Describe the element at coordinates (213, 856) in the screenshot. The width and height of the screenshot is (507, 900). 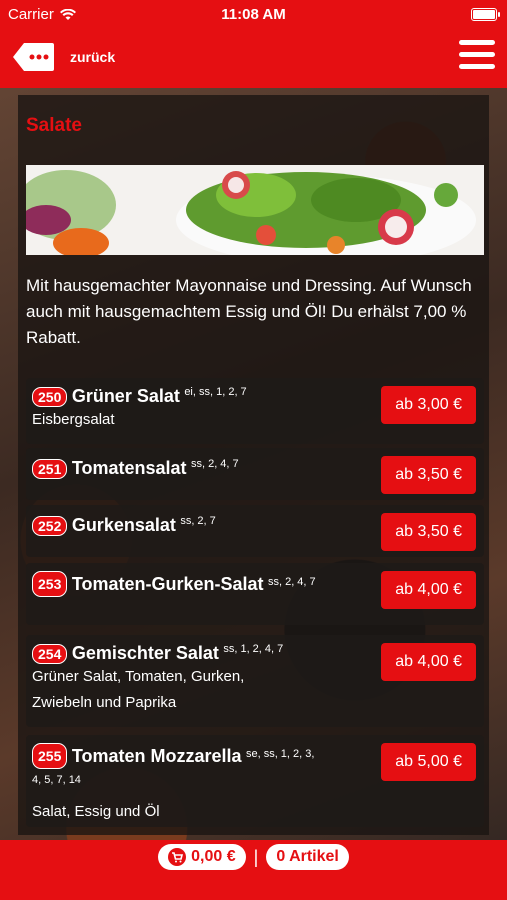
I see `cart-total: 0,00 €` at that location.